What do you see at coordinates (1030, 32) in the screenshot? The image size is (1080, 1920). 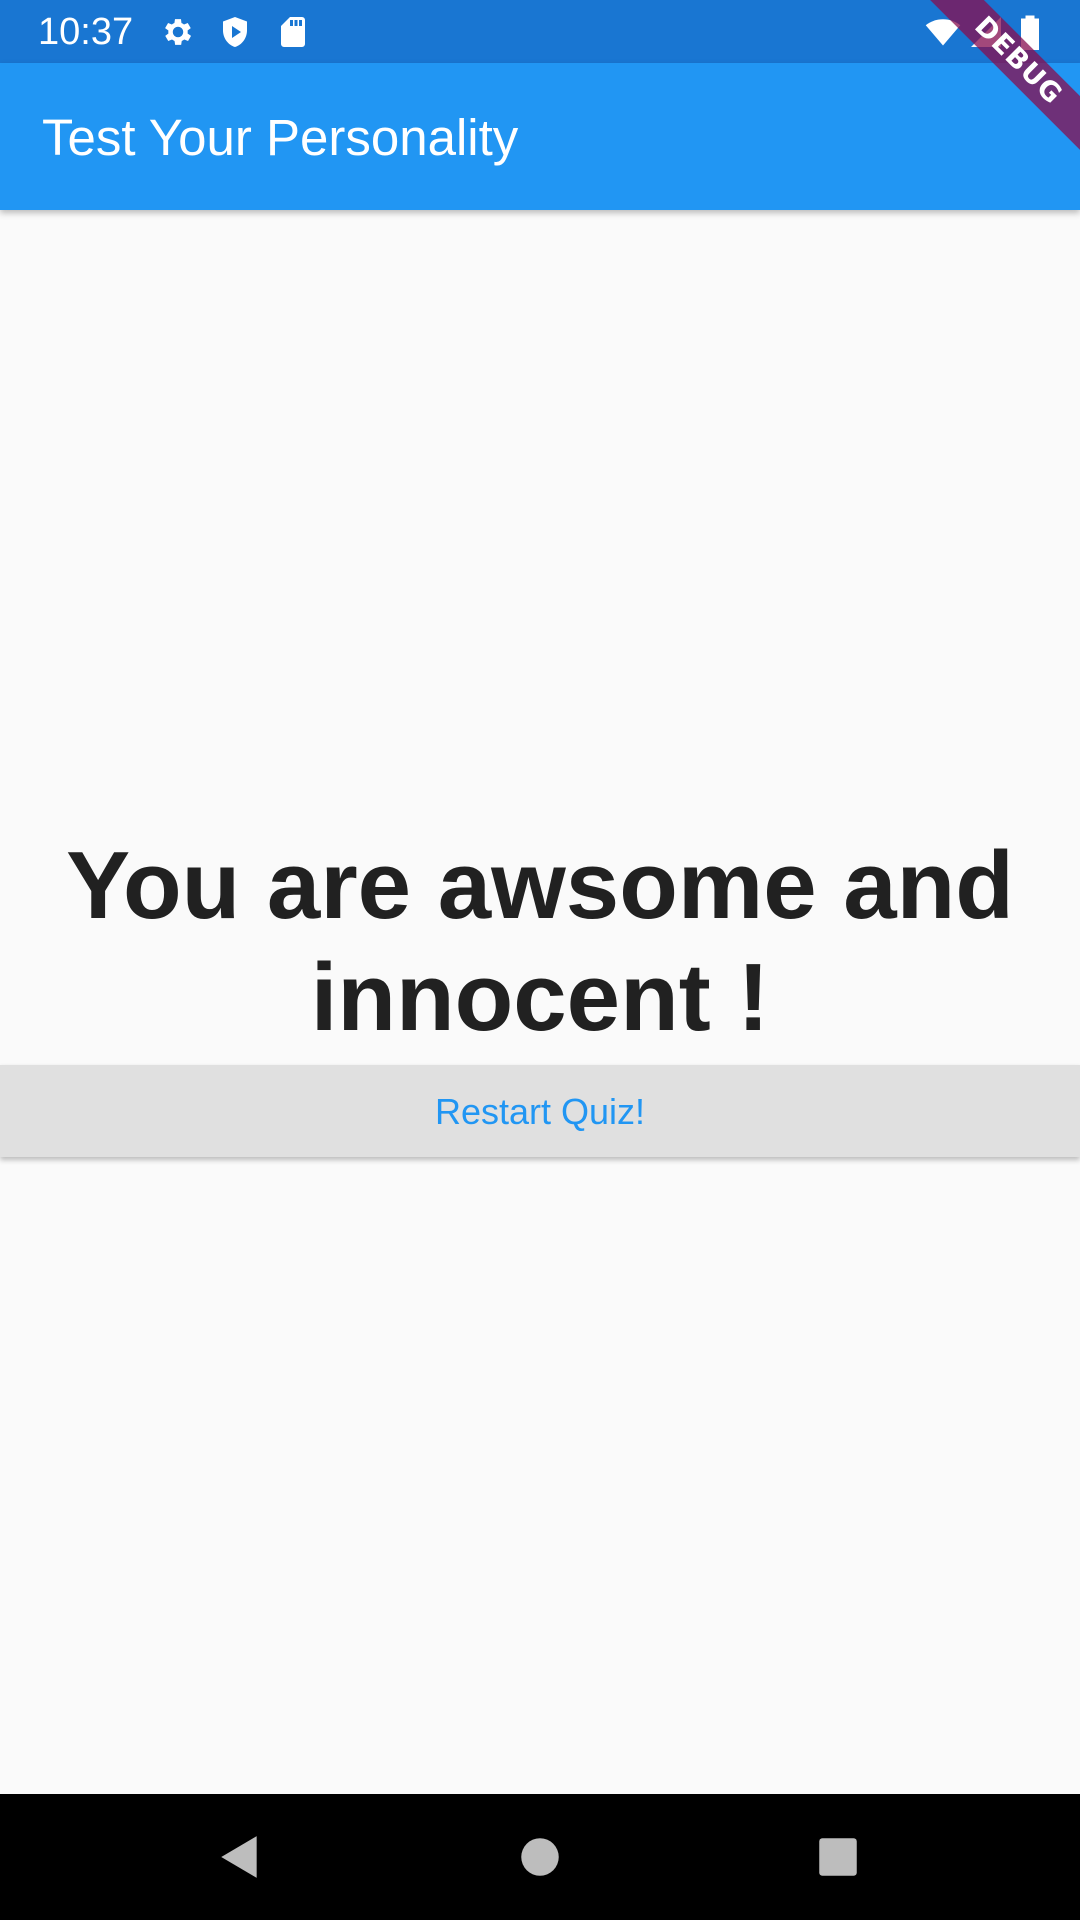 I see `battery-icon` at bounding box center [1030, 32].